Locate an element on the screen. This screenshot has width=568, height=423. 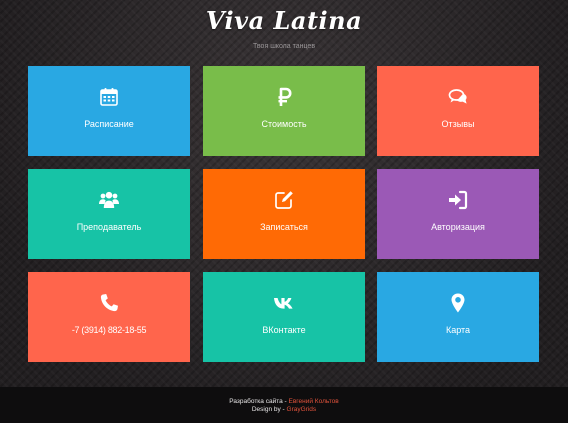
tile-signup: Записаться is located at coordinates (284, 214).